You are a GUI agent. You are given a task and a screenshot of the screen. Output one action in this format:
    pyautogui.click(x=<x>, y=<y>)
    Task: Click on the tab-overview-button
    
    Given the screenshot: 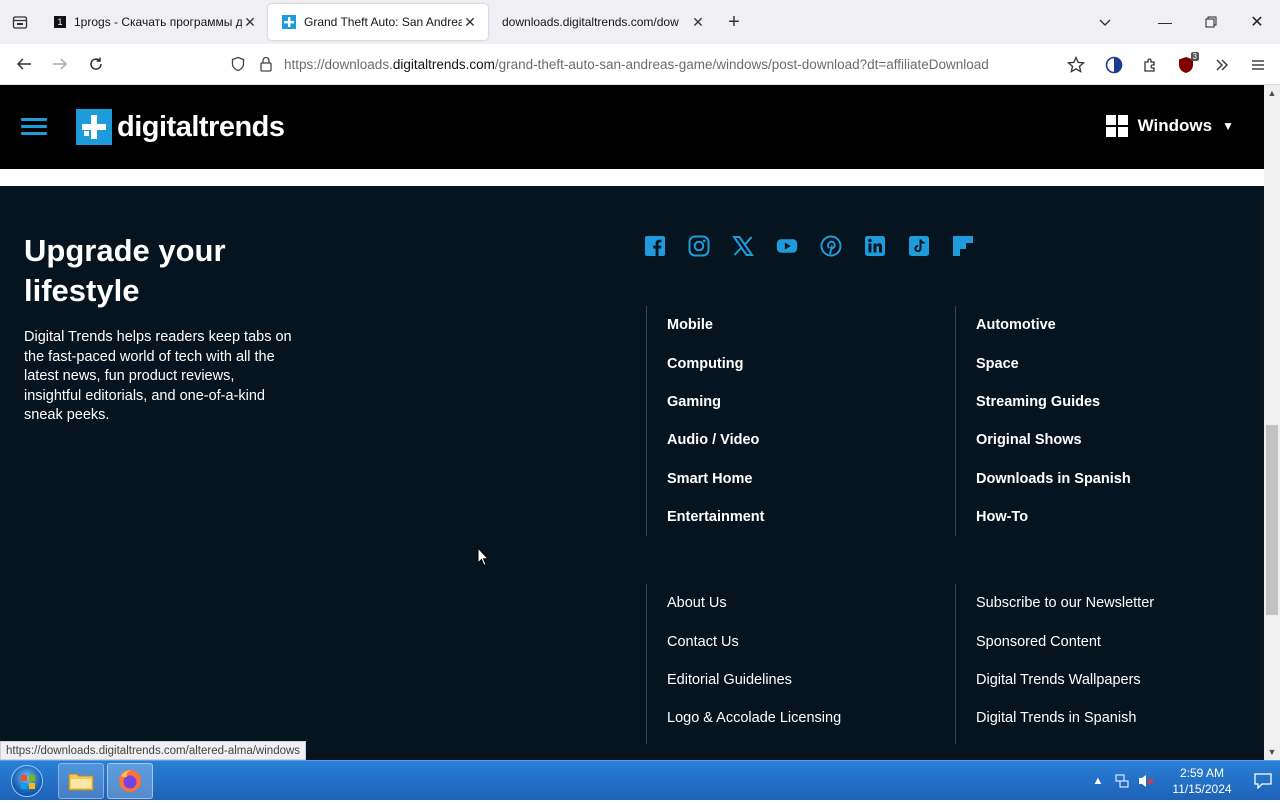 What is the action you would take?
    pyautogui.click(x=20, y=22)
    